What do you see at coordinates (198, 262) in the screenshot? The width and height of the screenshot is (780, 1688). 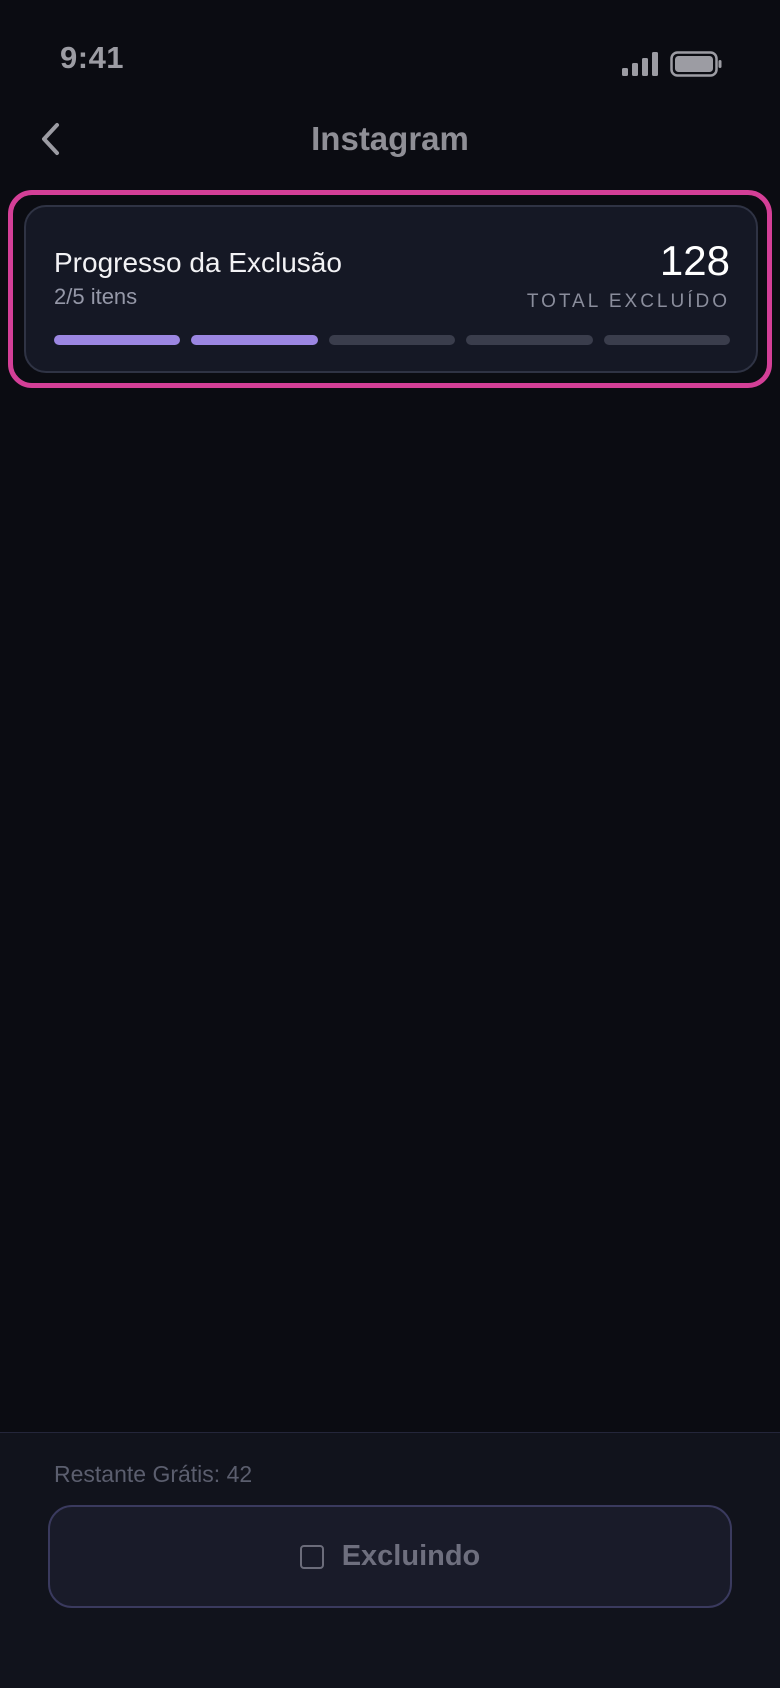 I see `progress-title: Progresso da Exclusão` at bounding box center [198, 262].